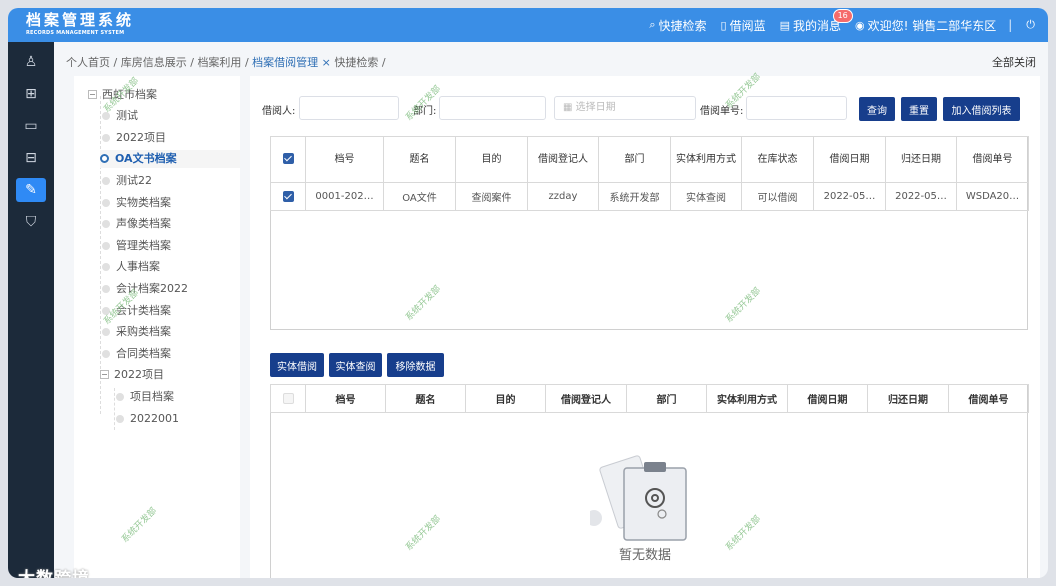 This screenshot has width=1056, height=586. What do you see at coordinates (297, 365) in the screenshot?
I see `physical-borrow-button: 实体借阅` at bounding box center [297, 365].